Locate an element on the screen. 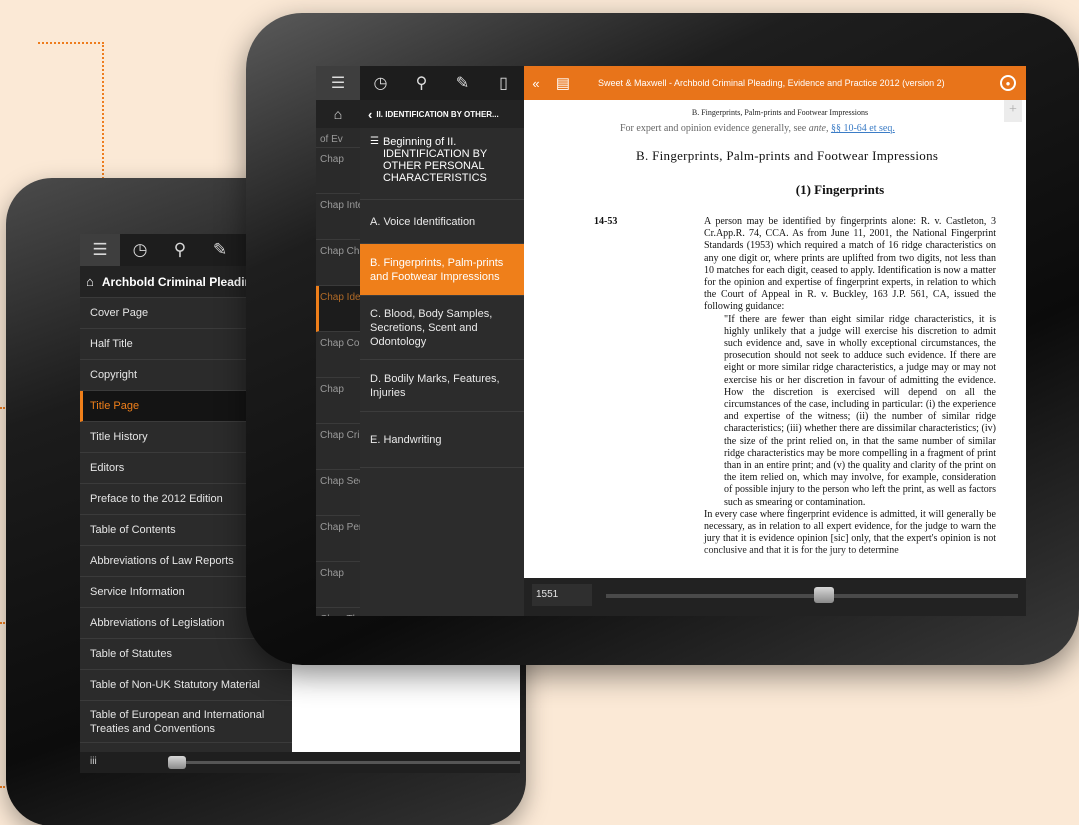 This screenshot has width=1079, height=825. front-bottom-bar: 1551 is located at coordinates (775, 597).